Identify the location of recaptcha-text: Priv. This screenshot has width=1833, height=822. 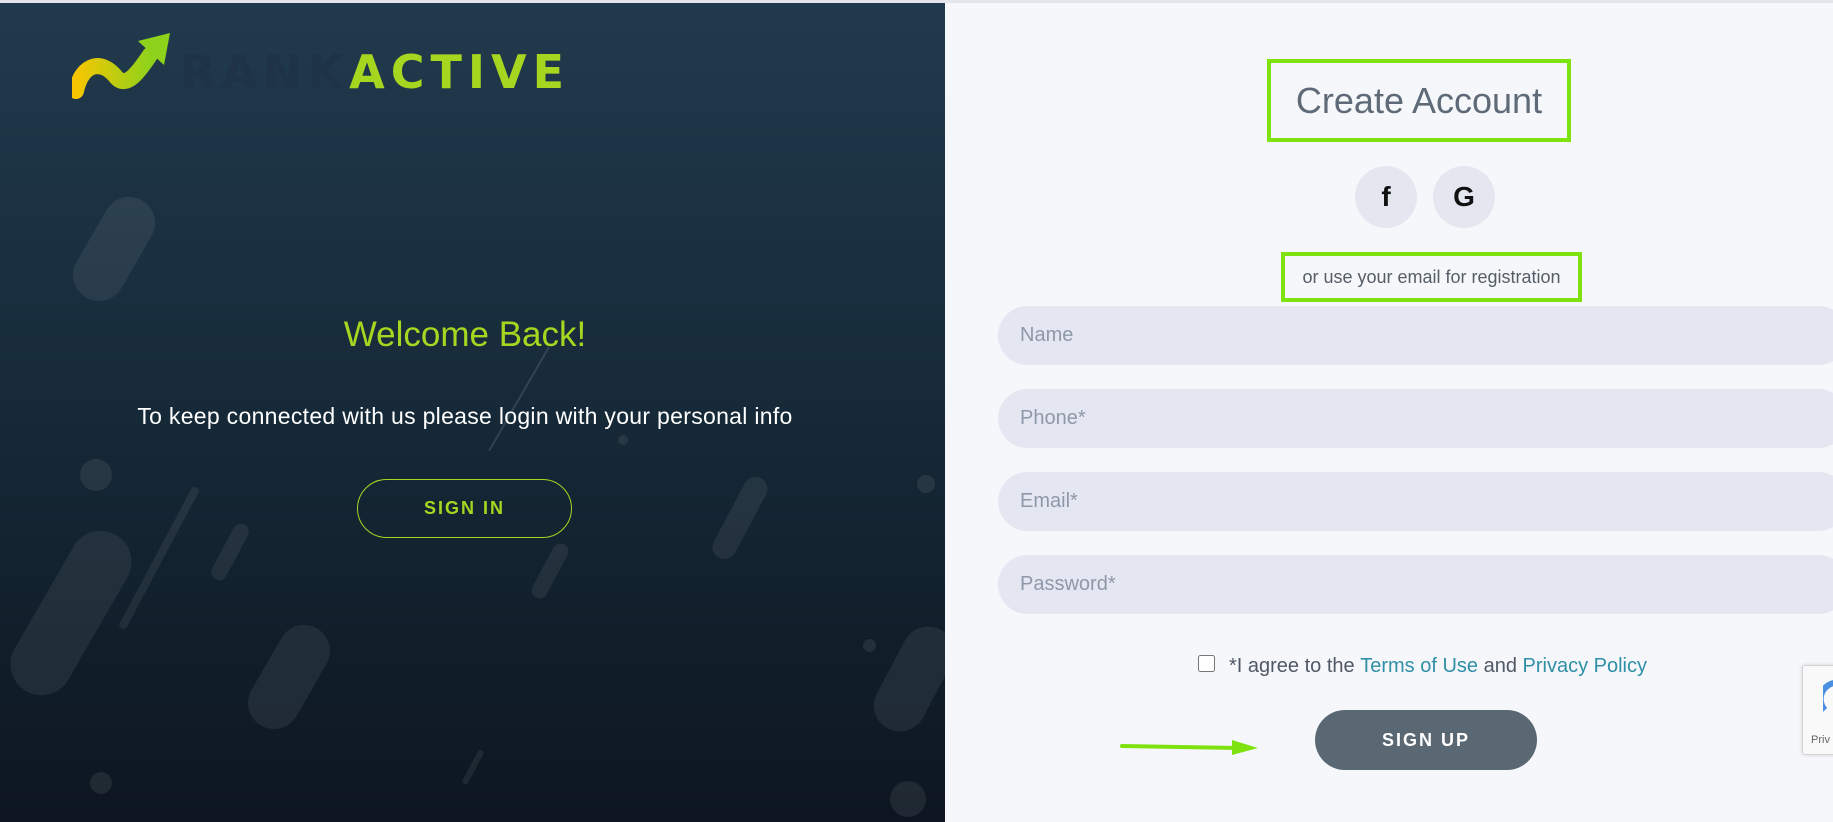
(1820, 740).